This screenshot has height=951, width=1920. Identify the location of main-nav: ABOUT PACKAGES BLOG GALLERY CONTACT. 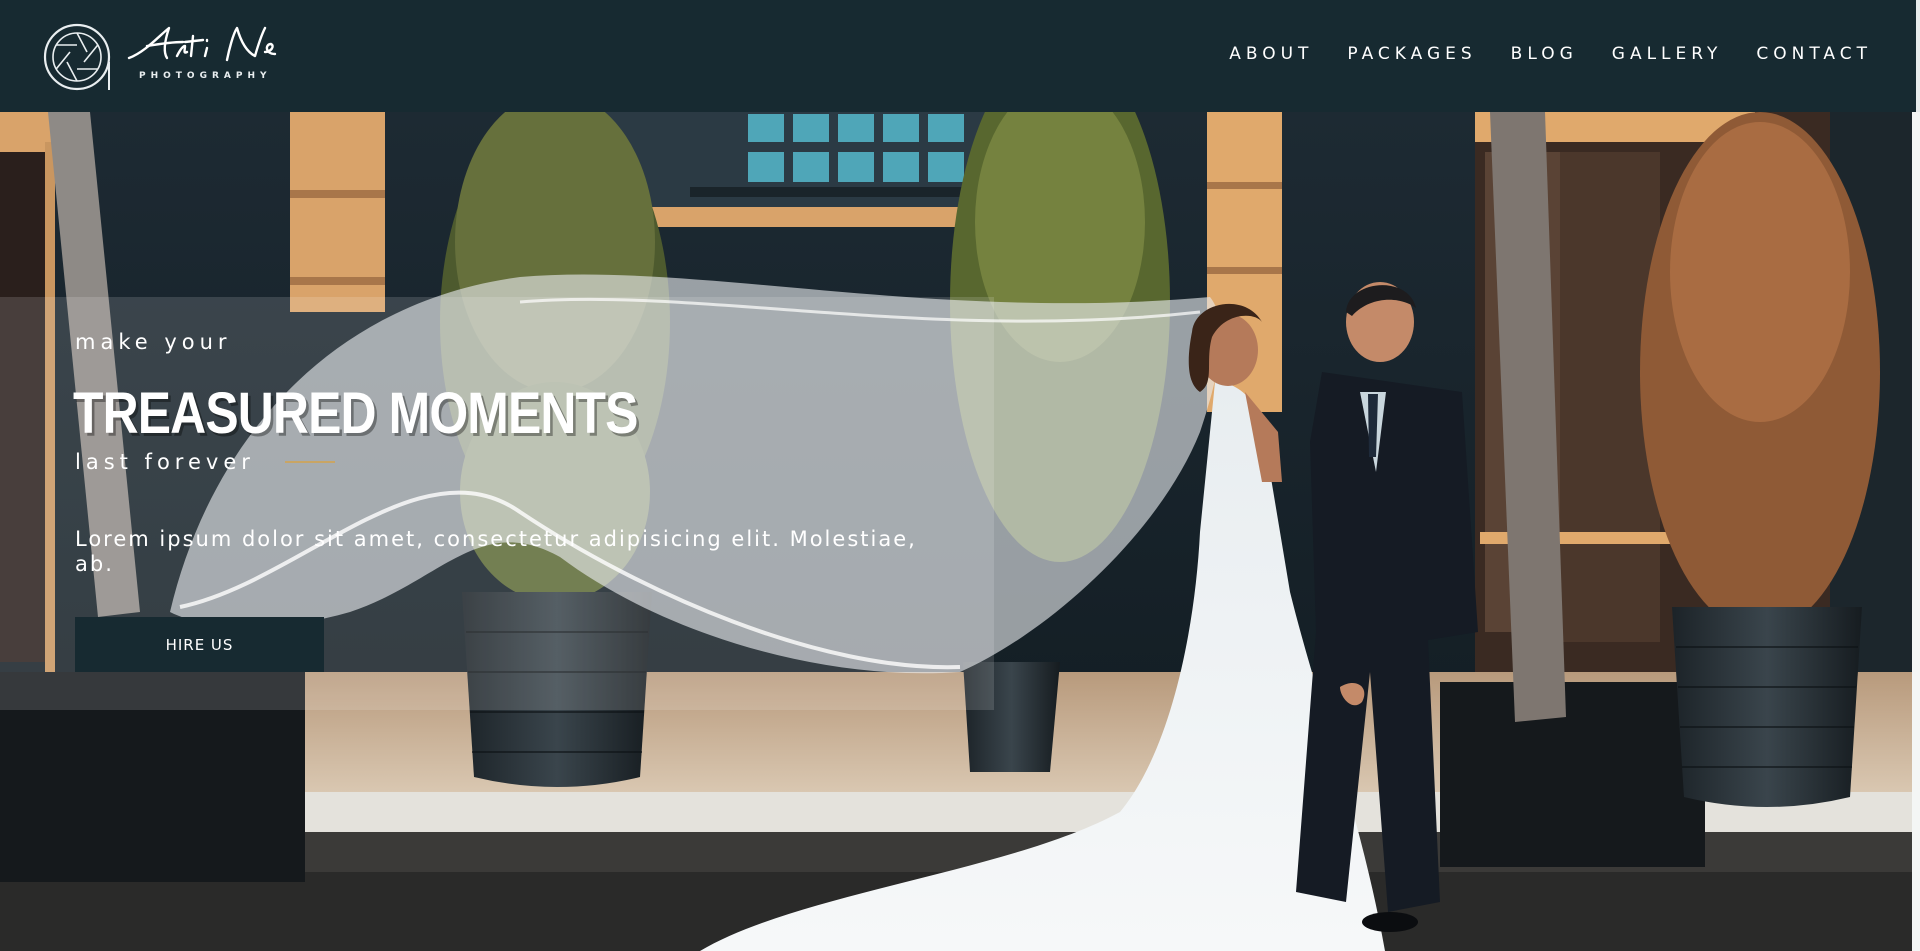
(1533, 54).